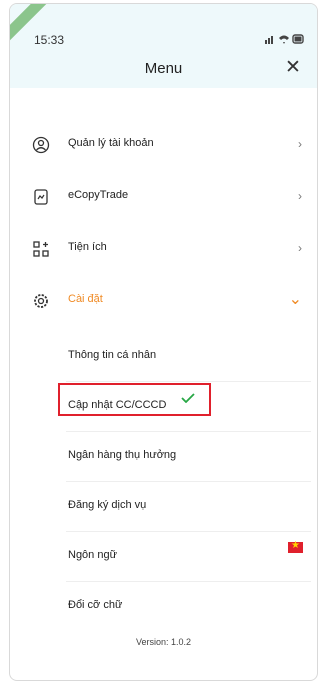 The width and height of the screenshot is (327, 682). Describe the element at coordinates (41, 249) in the screenshot. I see `apps-icon` at that location.